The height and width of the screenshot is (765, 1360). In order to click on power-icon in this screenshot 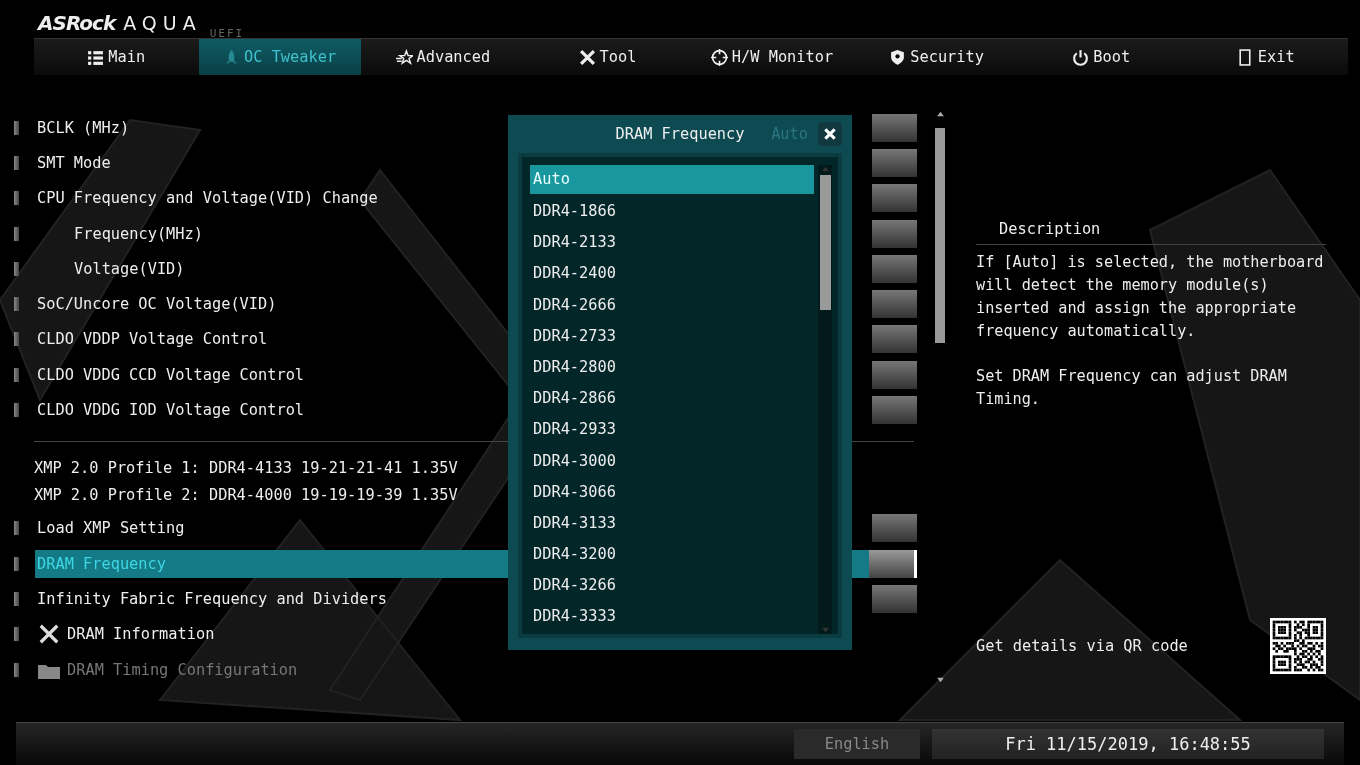, I will do `click(1081, 57)`.